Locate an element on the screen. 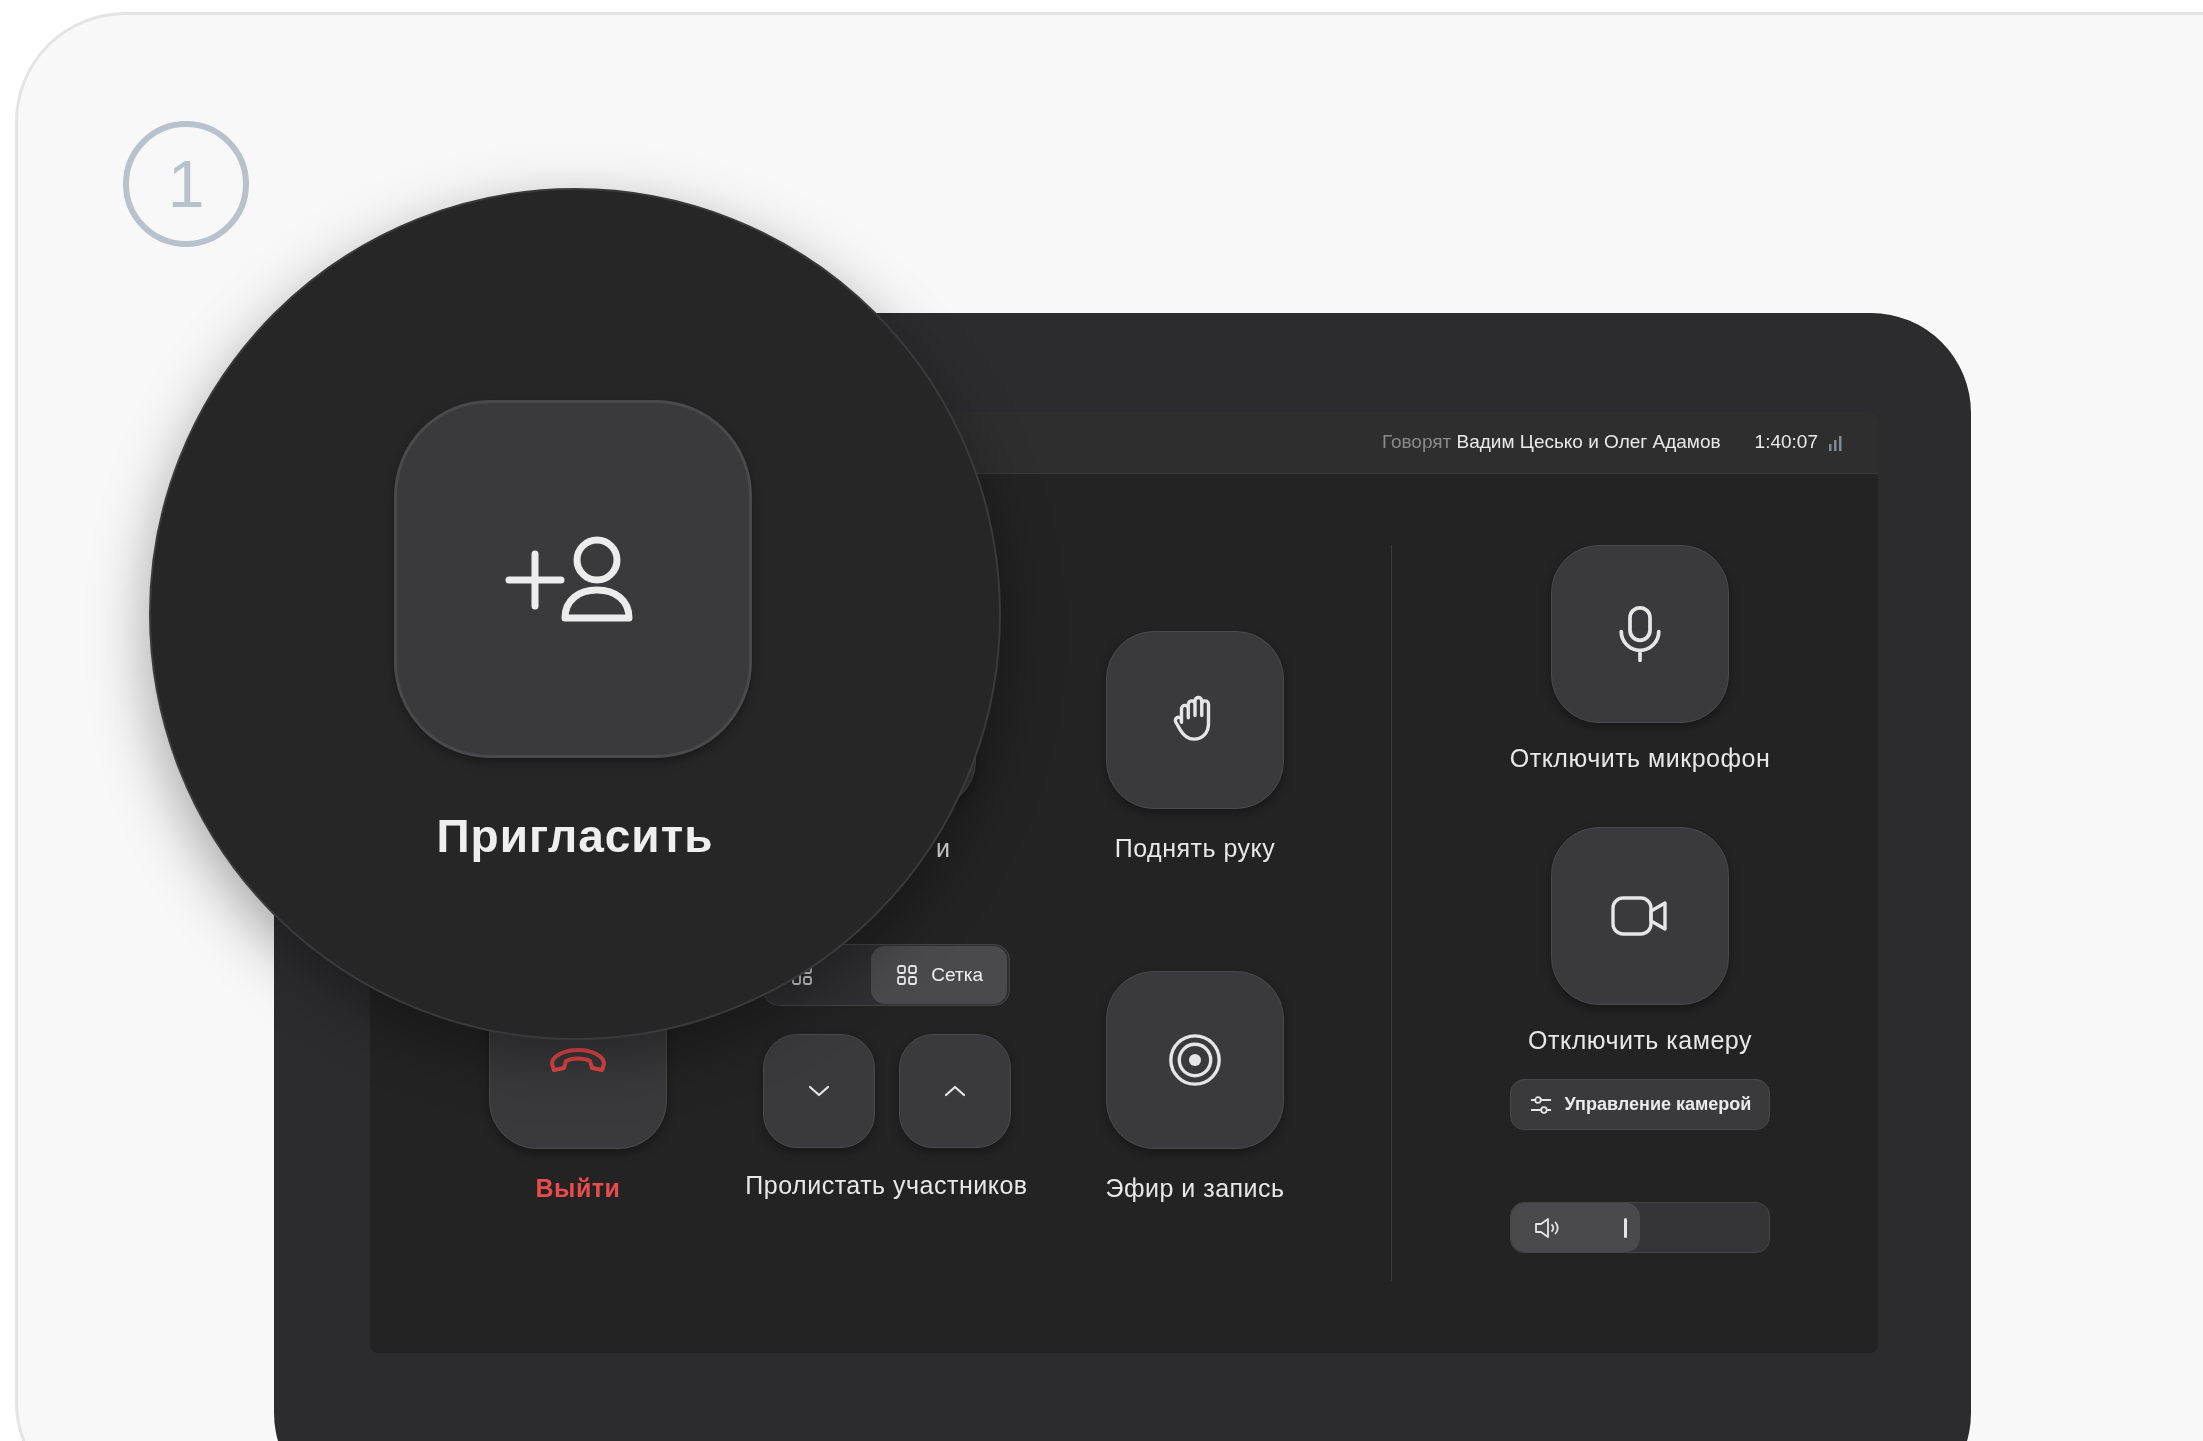 This screenshot has height=1441, width=2203. camera-label: Отключить камеру is located at coordinates (1640, 1040).